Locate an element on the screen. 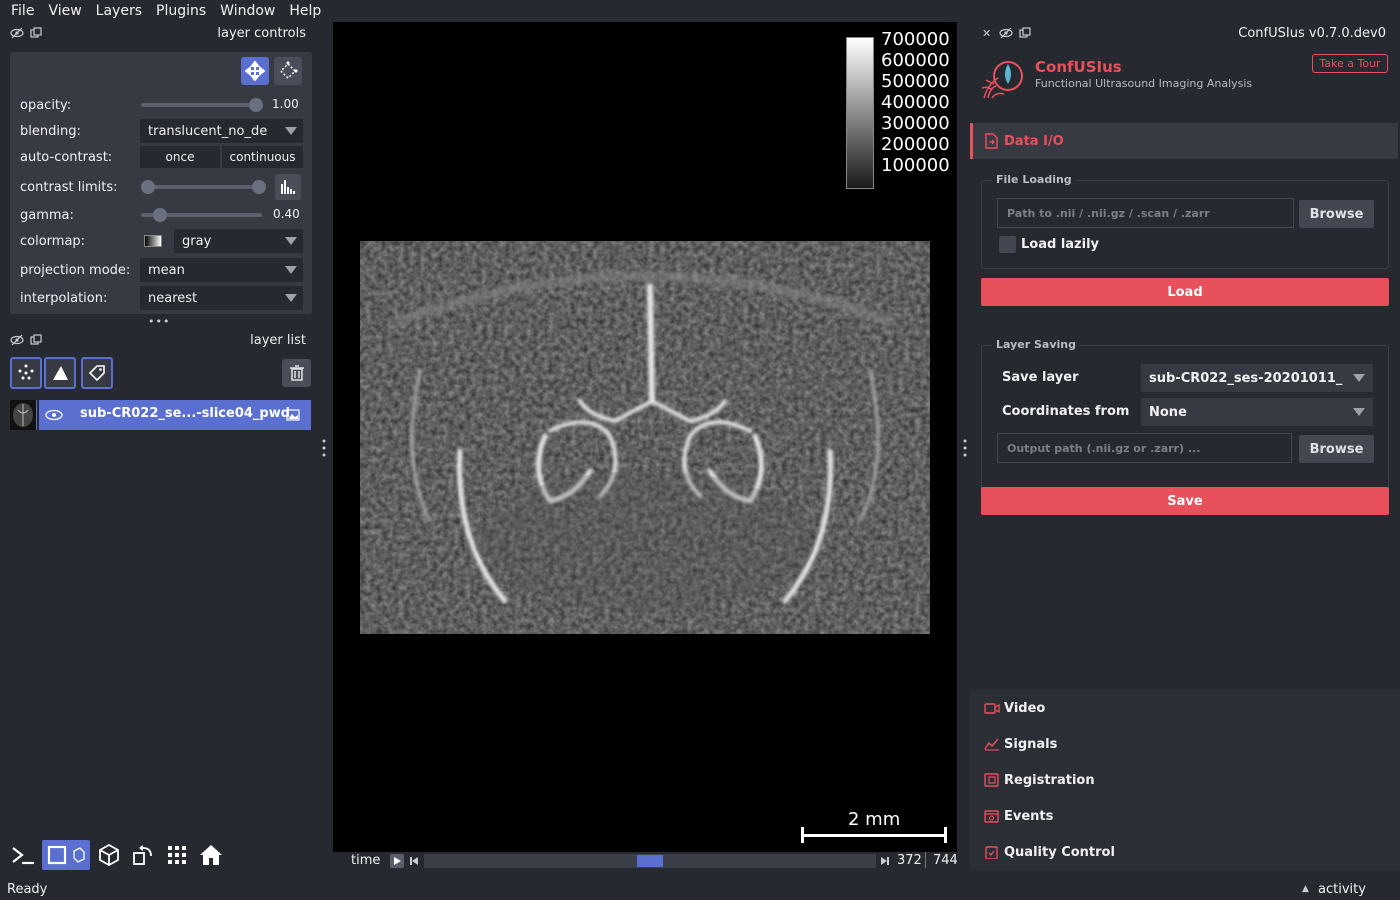 Image resolution: width=1400 pixels, height=900 pixels. coordinates-from-select: None is located at coordinates (1257, 412).